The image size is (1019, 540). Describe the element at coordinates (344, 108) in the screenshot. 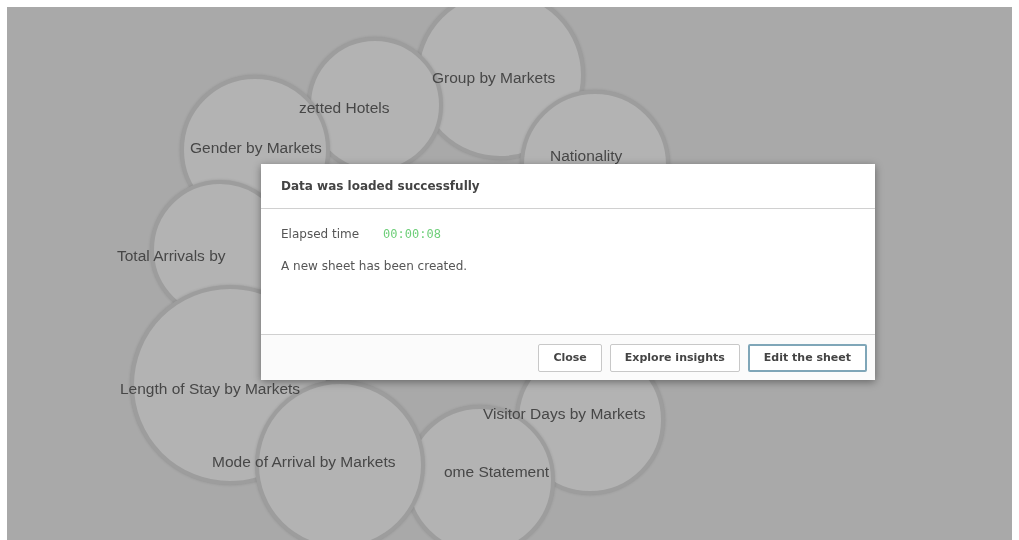

I see `bubble-label: zetted Hotels` at that location.